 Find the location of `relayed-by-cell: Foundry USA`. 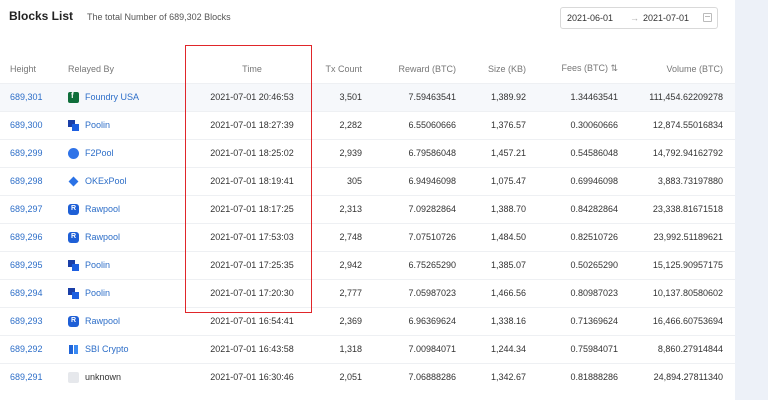

relayed-by-cell: Foundry USA is located at coordinates (128, 97).